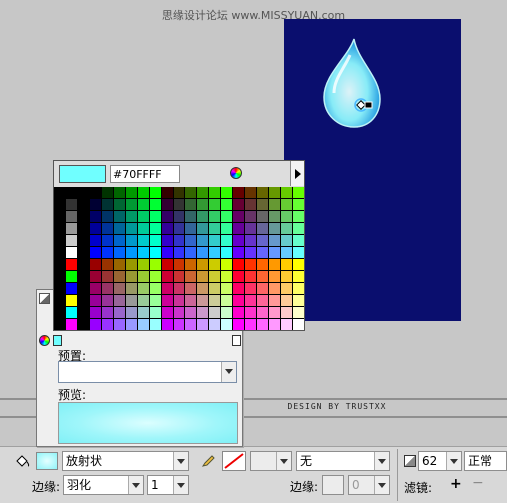  I want to click on color-stop-icon, so click(236, 340).